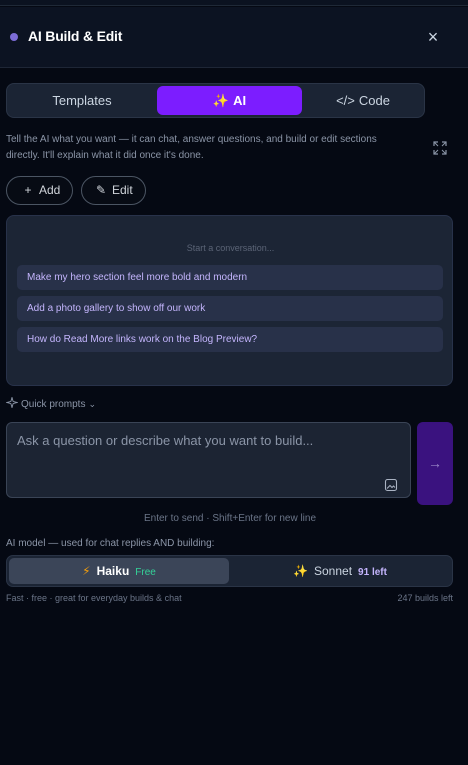  I want to click on model-option-haiku: ⚡ Haiku Free, so click(119, 571).